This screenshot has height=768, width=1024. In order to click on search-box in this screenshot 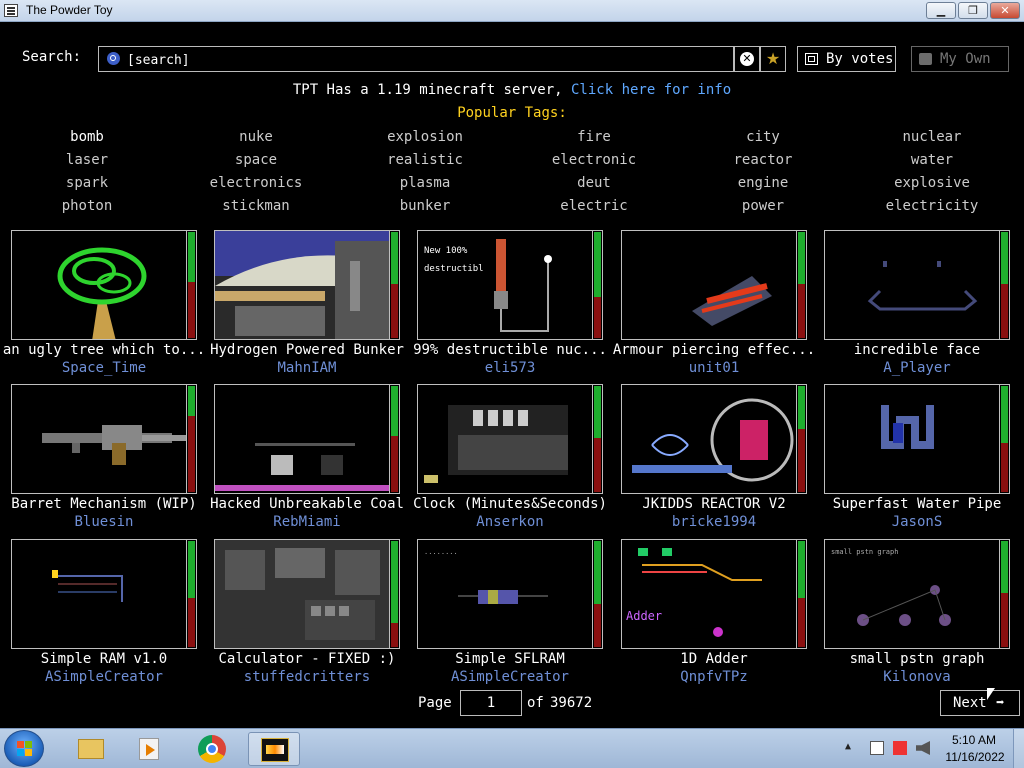, I will do `click(416, 59)`.